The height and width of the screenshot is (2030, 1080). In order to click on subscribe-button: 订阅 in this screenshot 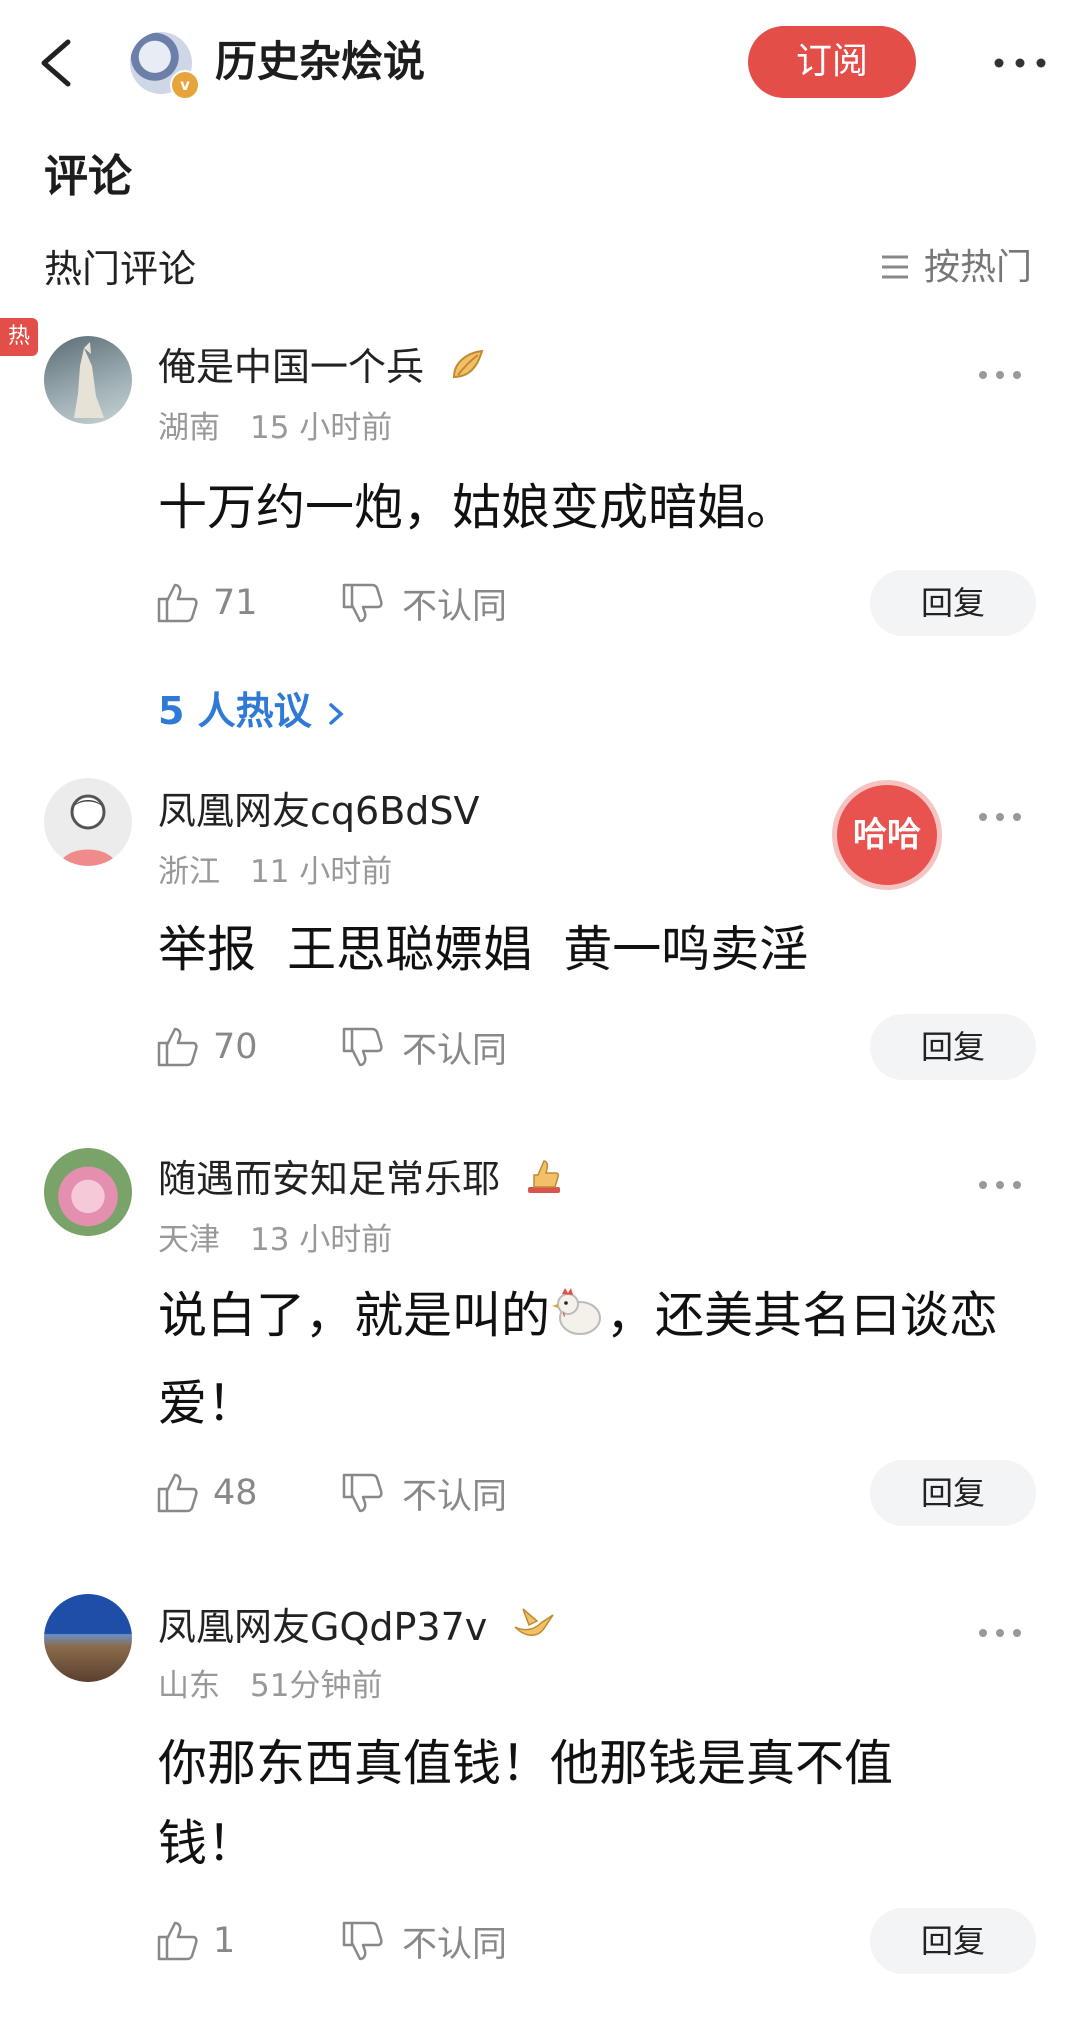, I will do `click(832, 62)`.